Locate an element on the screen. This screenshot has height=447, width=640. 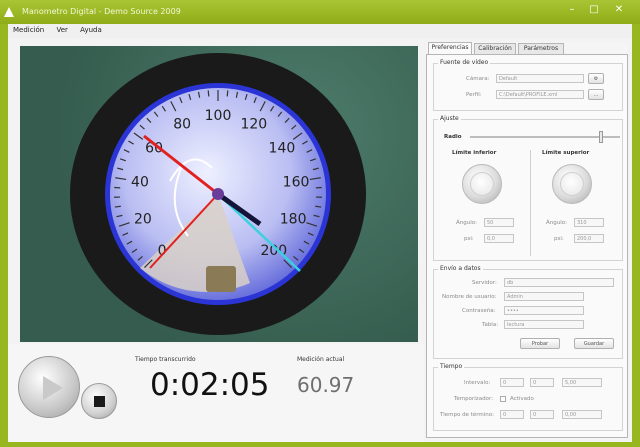
interval-hours-field: 0 is located at coordinates (512, 382).